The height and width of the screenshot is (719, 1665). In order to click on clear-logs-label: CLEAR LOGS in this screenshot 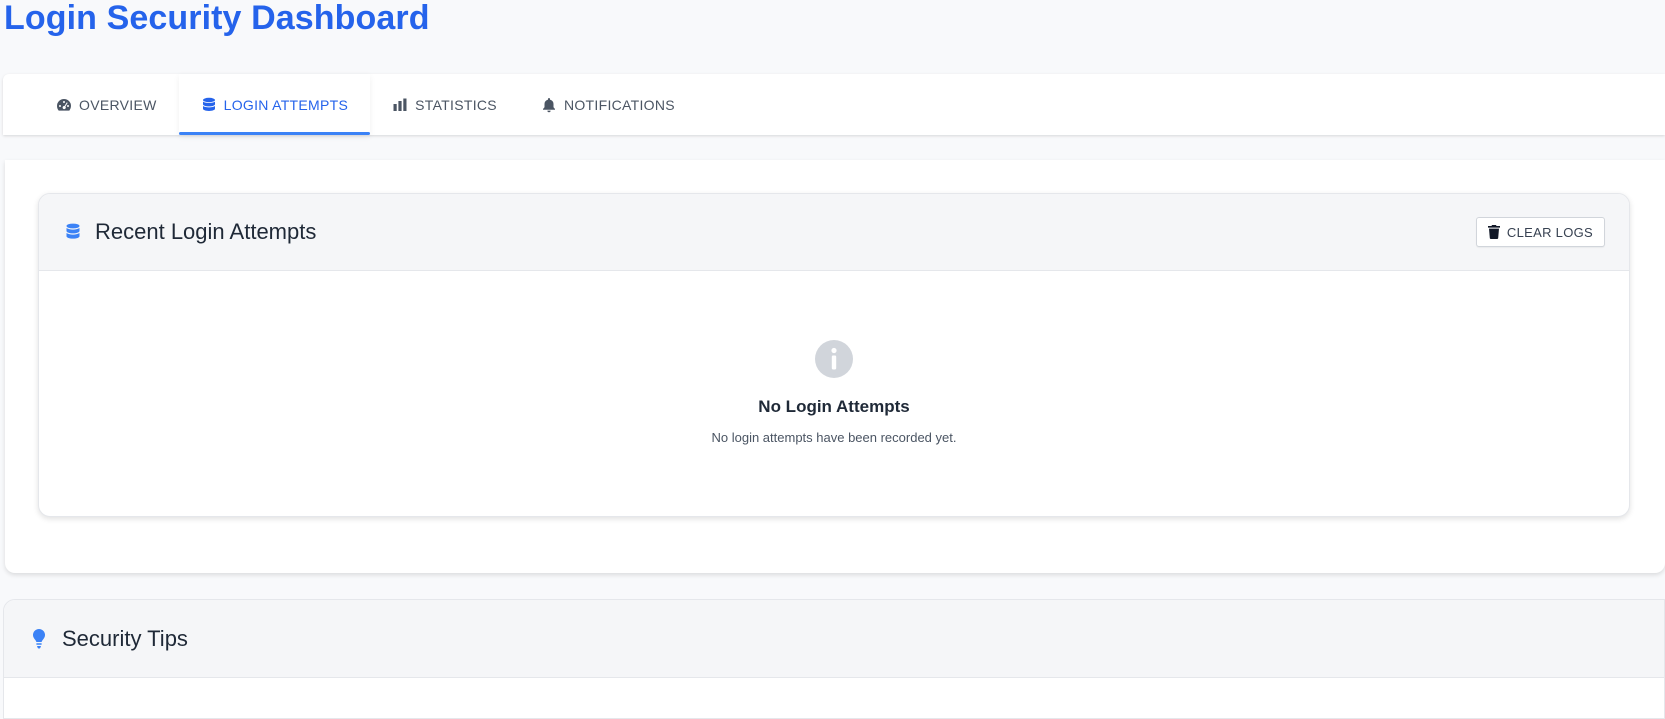, I will do `click(1549, 232)`.